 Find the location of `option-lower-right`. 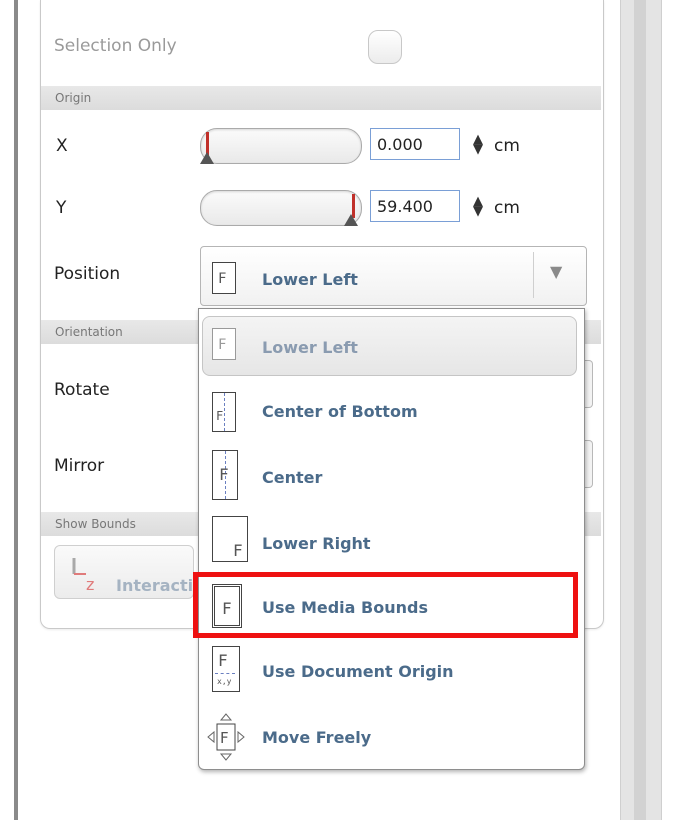

option-lower-right is located at coordinates (389, 541).